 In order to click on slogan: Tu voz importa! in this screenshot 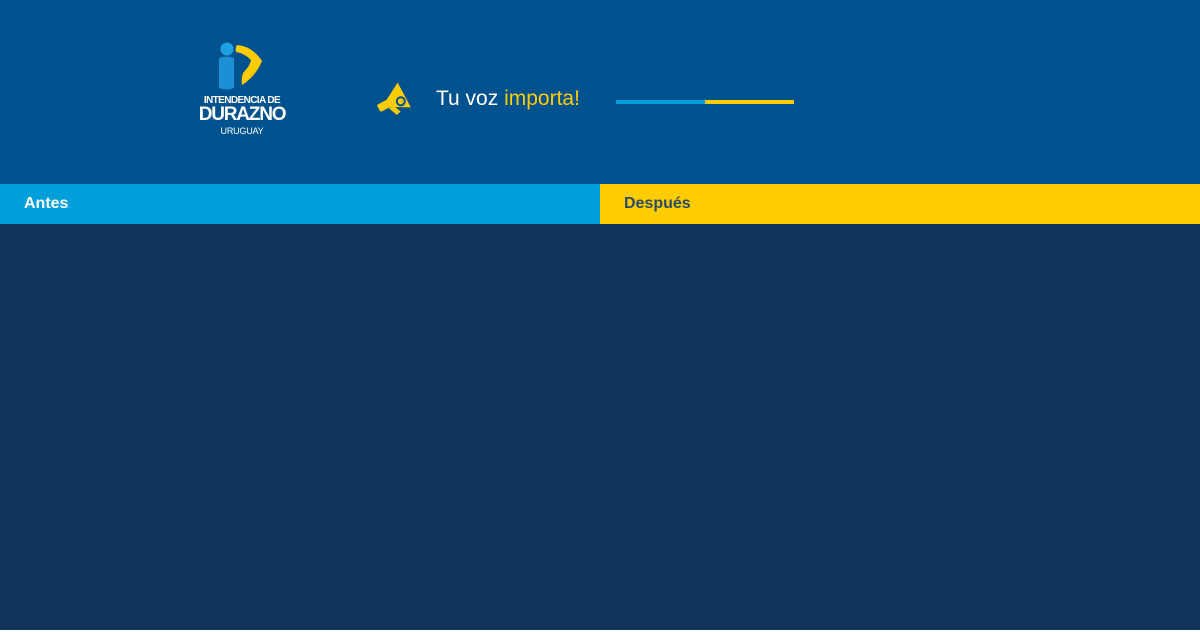, I will do `click(508, 99)`.